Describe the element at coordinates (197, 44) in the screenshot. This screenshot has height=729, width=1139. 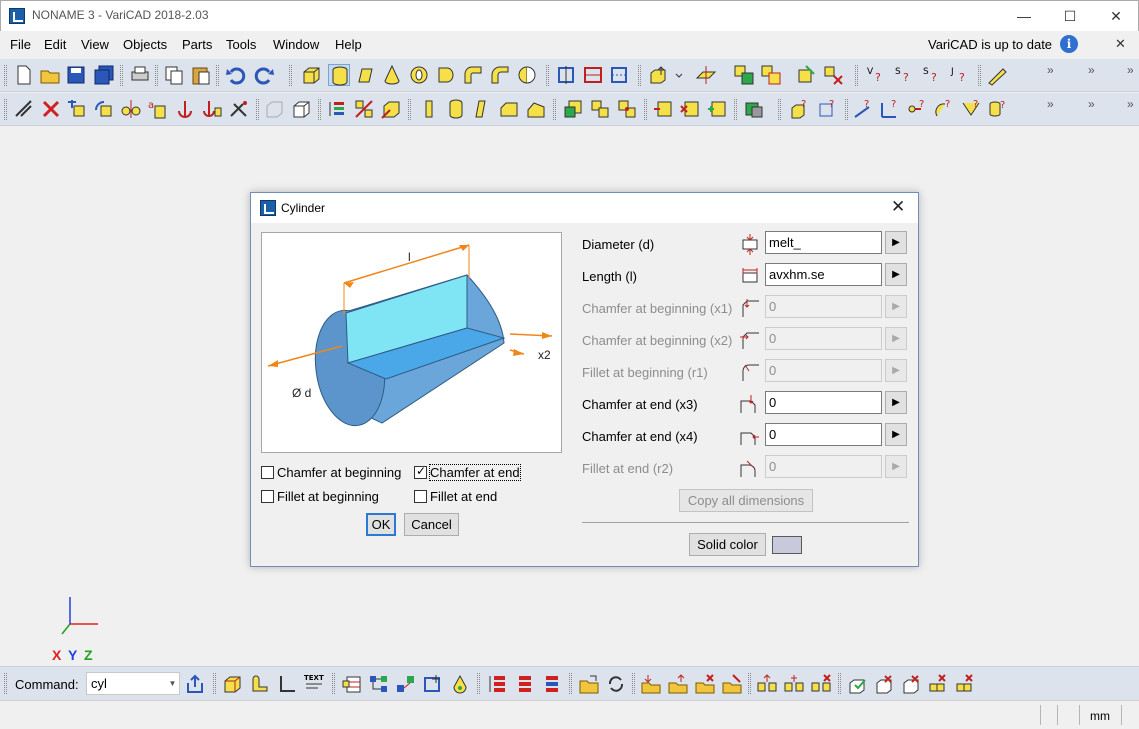
I see `menu-parts: Parts` at that location.